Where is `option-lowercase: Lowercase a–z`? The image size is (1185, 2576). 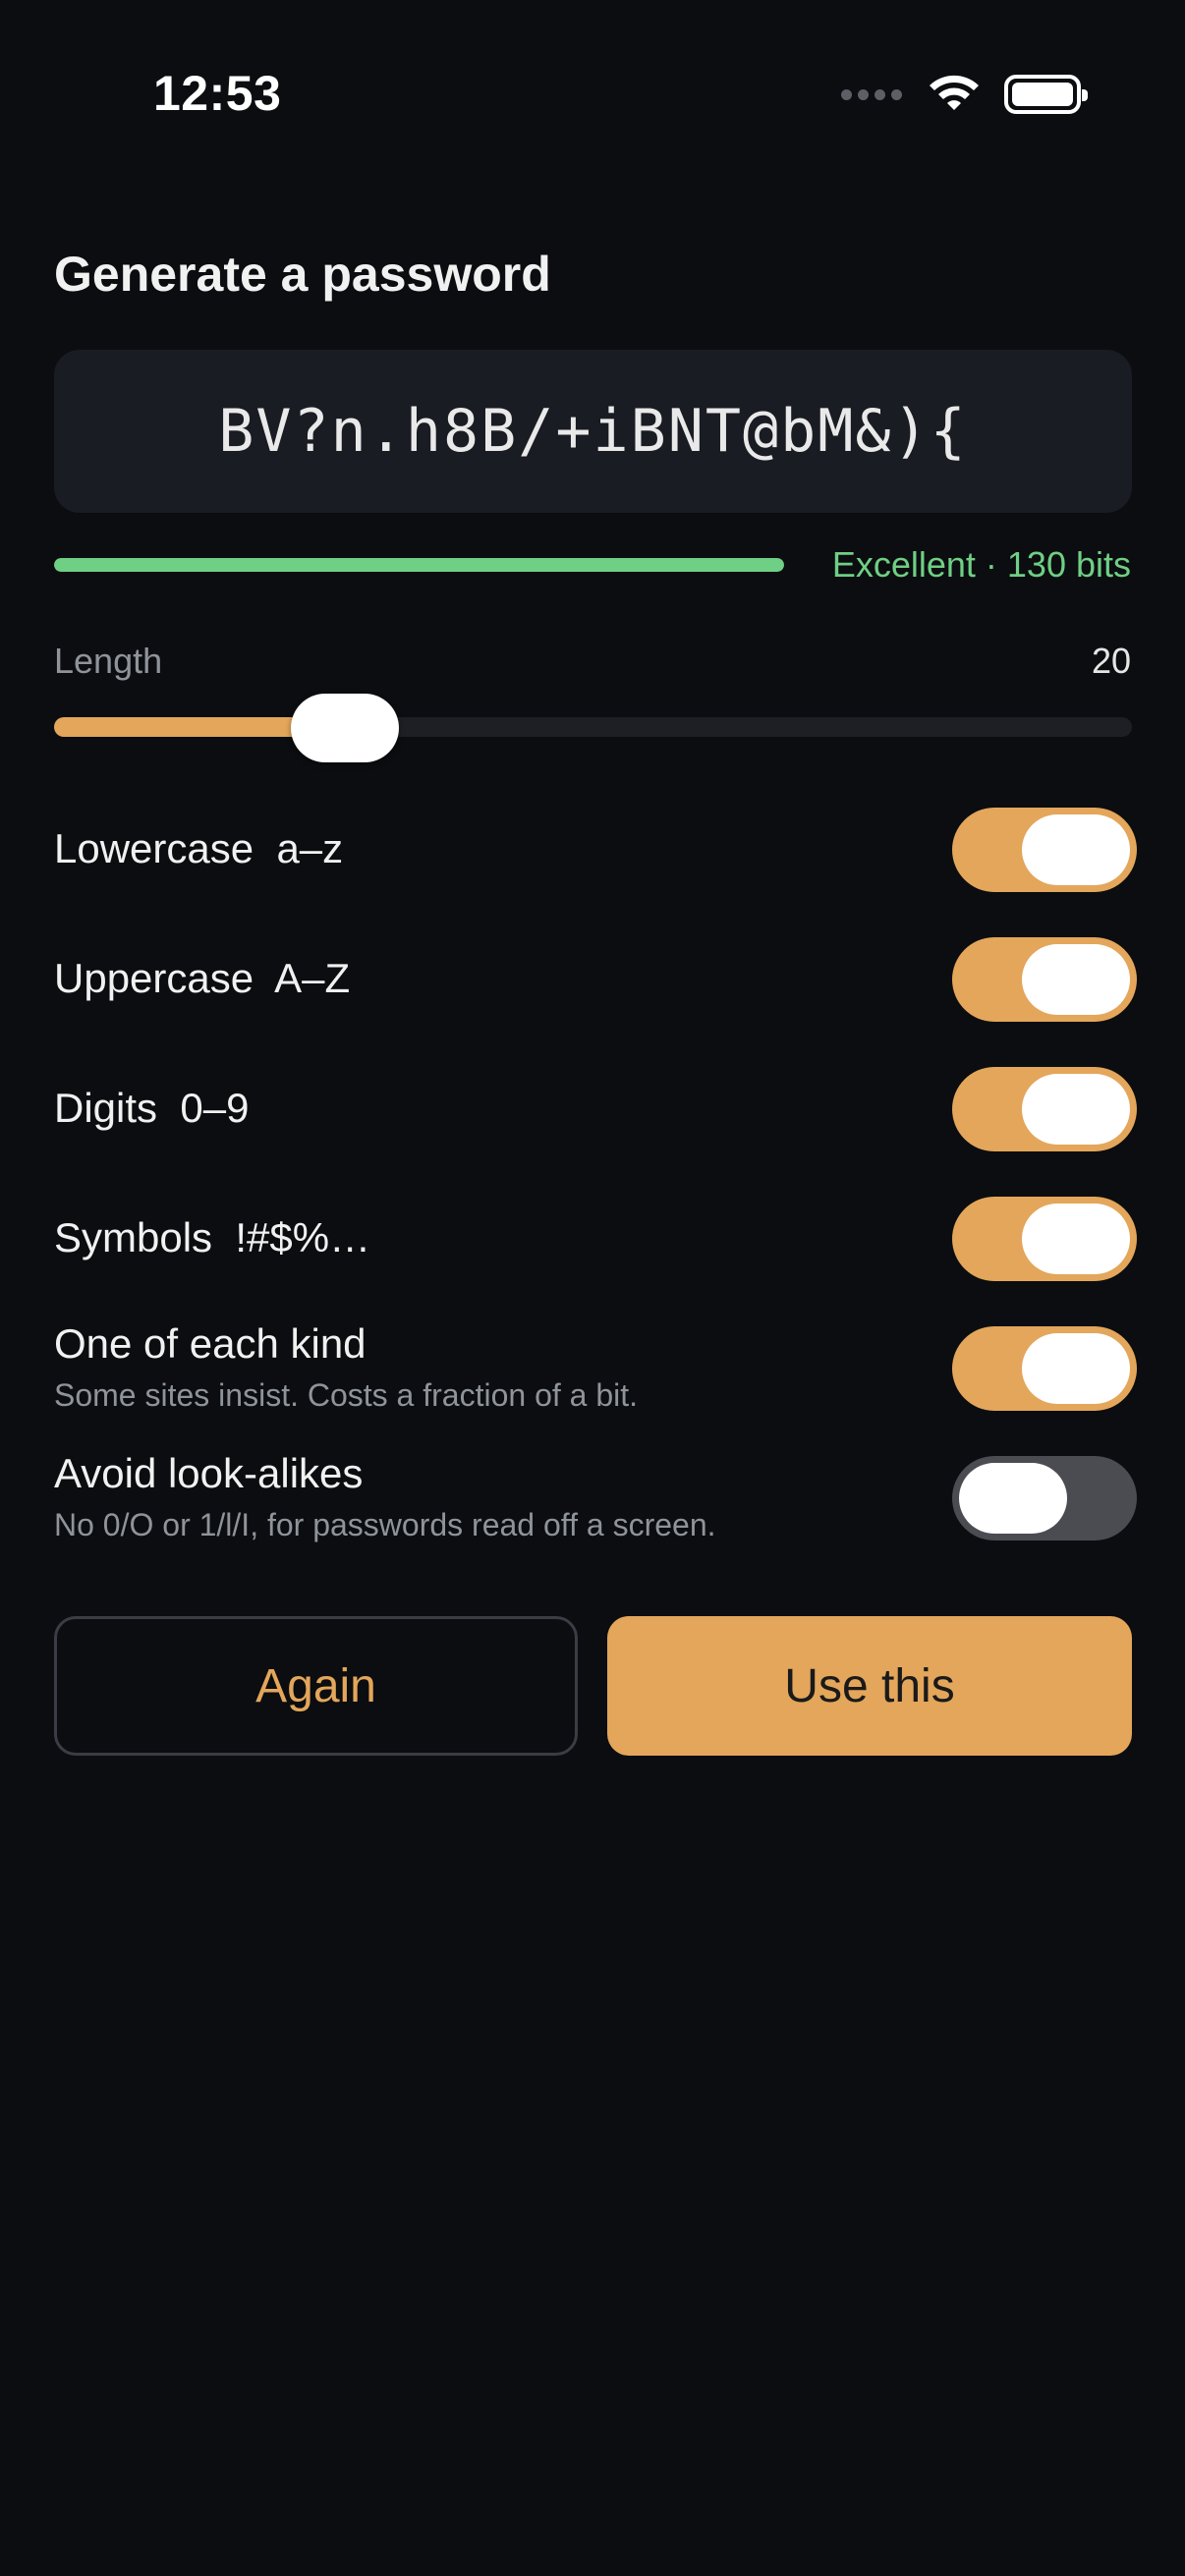 option-lowercase: Lowercase a–z is located at coordinates (596, 850).